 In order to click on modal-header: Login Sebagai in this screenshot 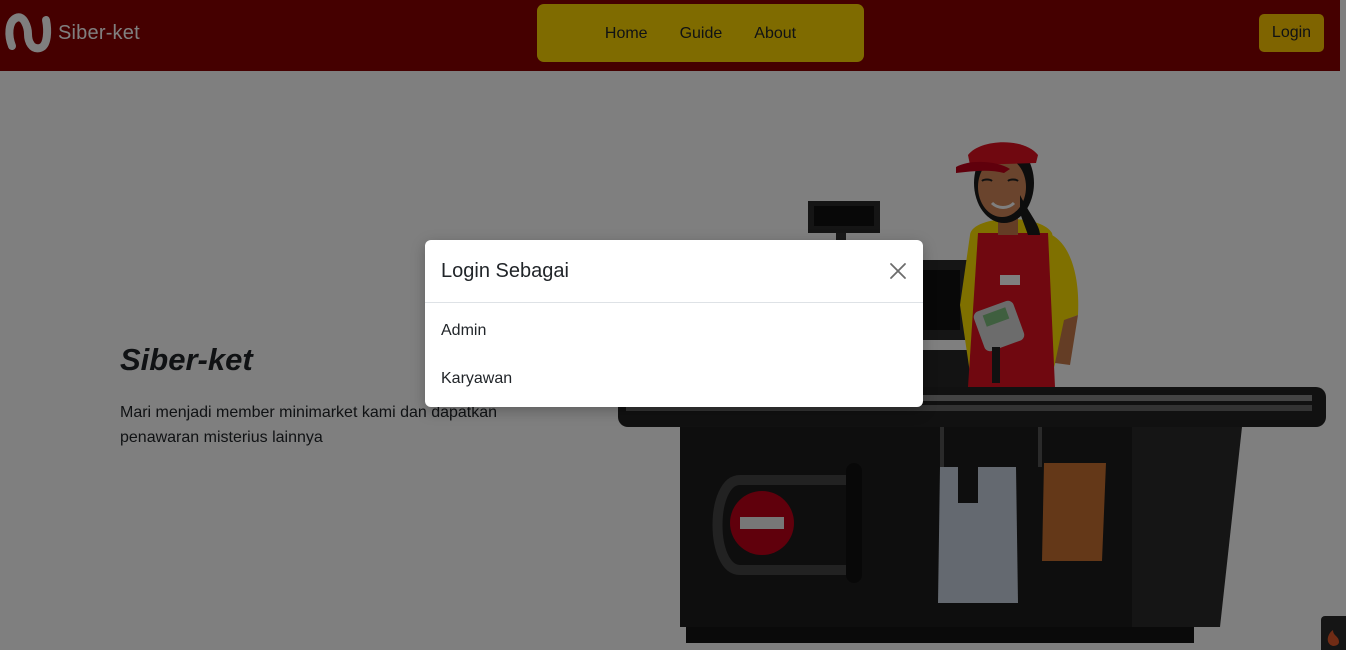, I will do `click(674, 271)`.